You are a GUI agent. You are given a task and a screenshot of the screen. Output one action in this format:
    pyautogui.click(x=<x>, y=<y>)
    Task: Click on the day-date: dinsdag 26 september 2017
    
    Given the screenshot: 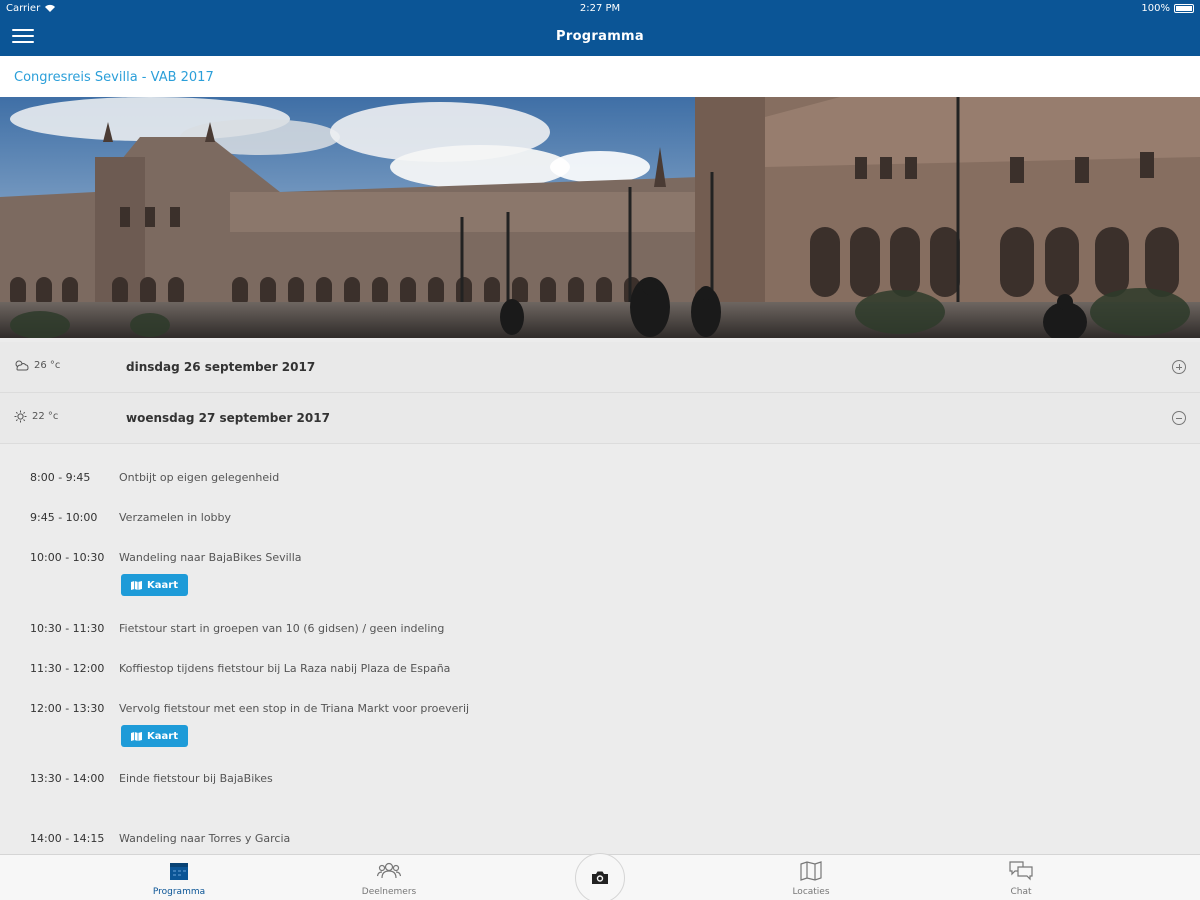 What is the action you would take?
    pyautogui.click(x=221, y=367)
    